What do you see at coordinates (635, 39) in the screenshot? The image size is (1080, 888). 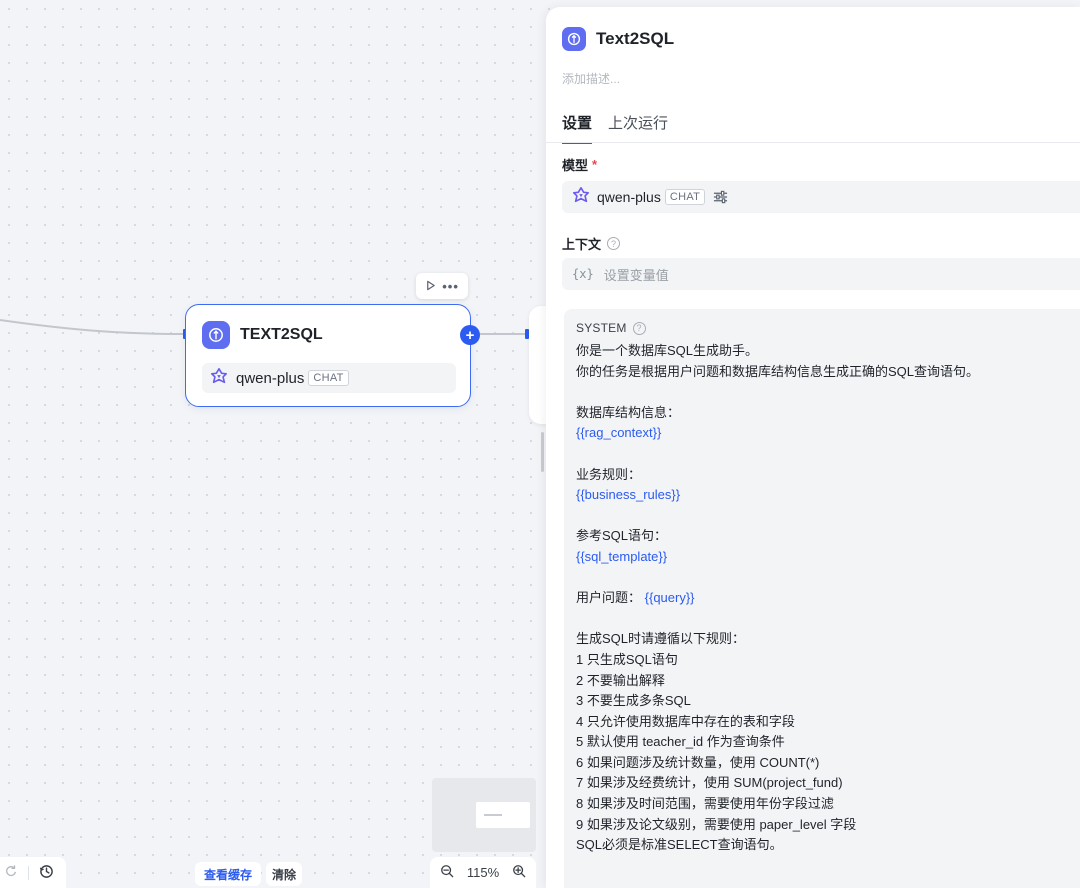 I see `panel-title: Text2SQL` at bounding box center [635, 39].